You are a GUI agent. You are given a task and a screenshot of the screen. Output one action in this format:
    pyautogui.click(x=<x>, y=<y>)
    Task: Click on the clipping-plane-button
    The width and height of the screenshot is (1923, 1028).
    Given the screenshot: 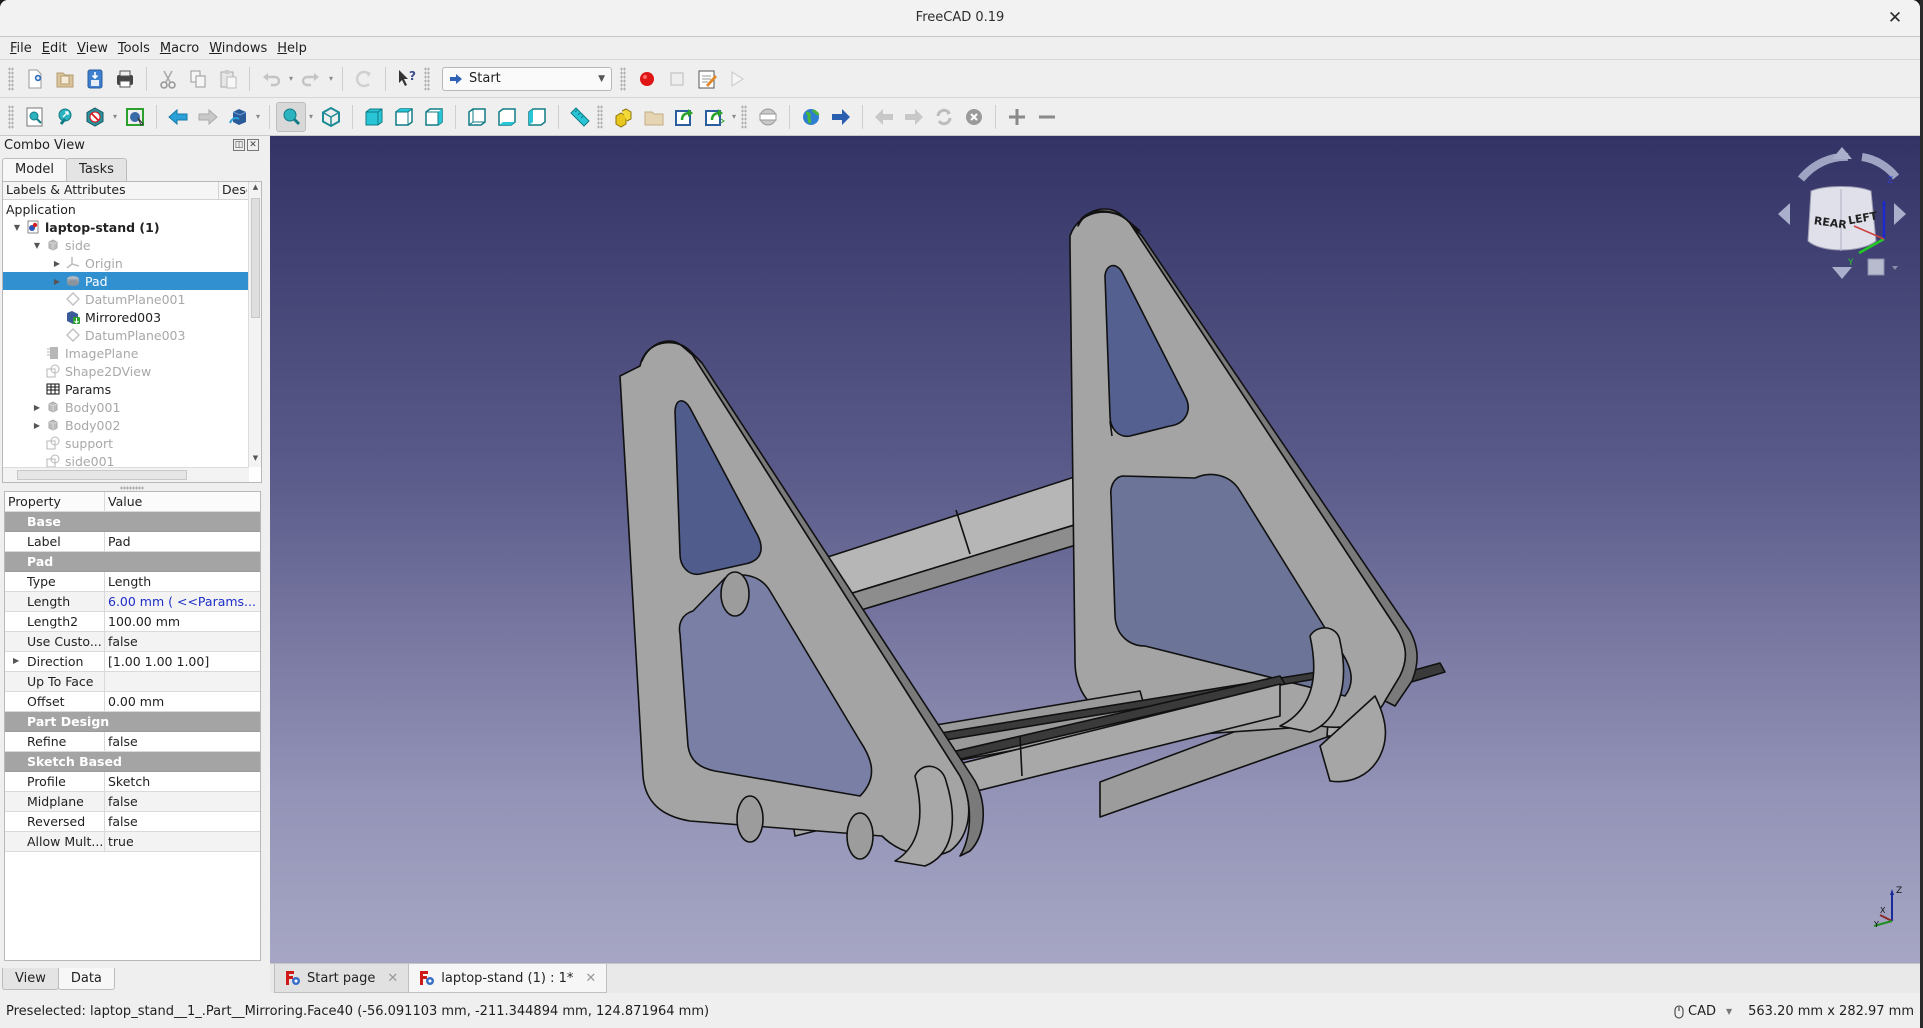 What is the action you would take?
    pyautogui.click(x=768, y=117)
    